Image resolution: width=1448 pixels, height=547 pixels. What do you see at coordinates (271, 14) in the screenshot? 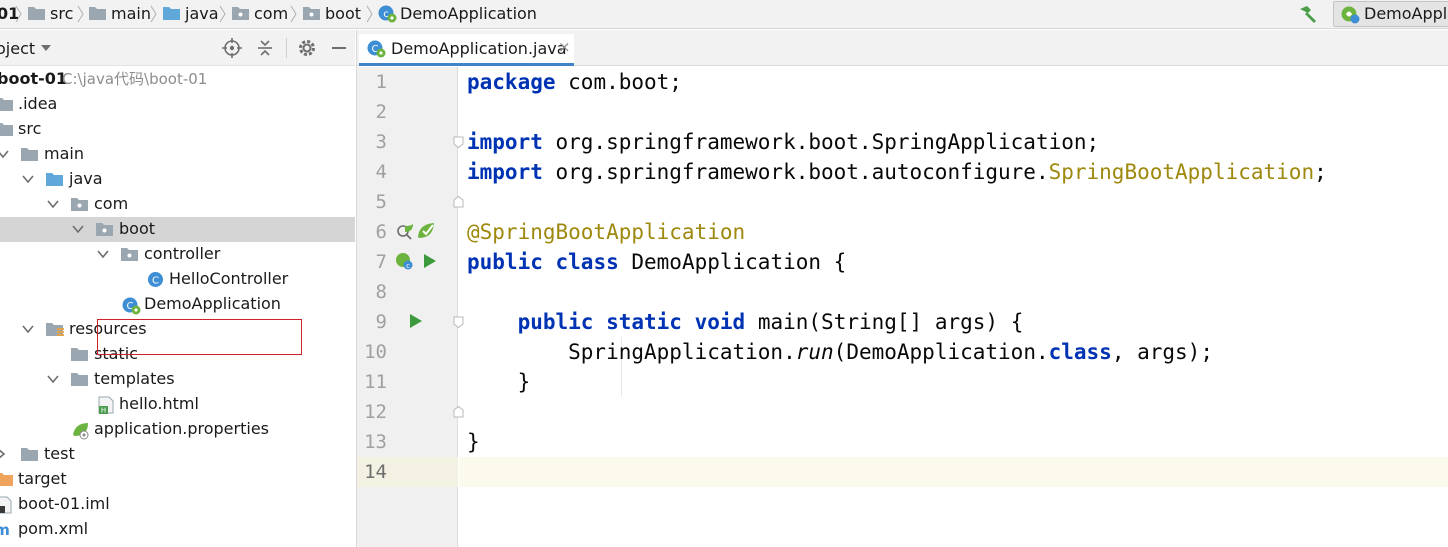
I see `breadcrumb-com: com` at bounding box center [271, 14].